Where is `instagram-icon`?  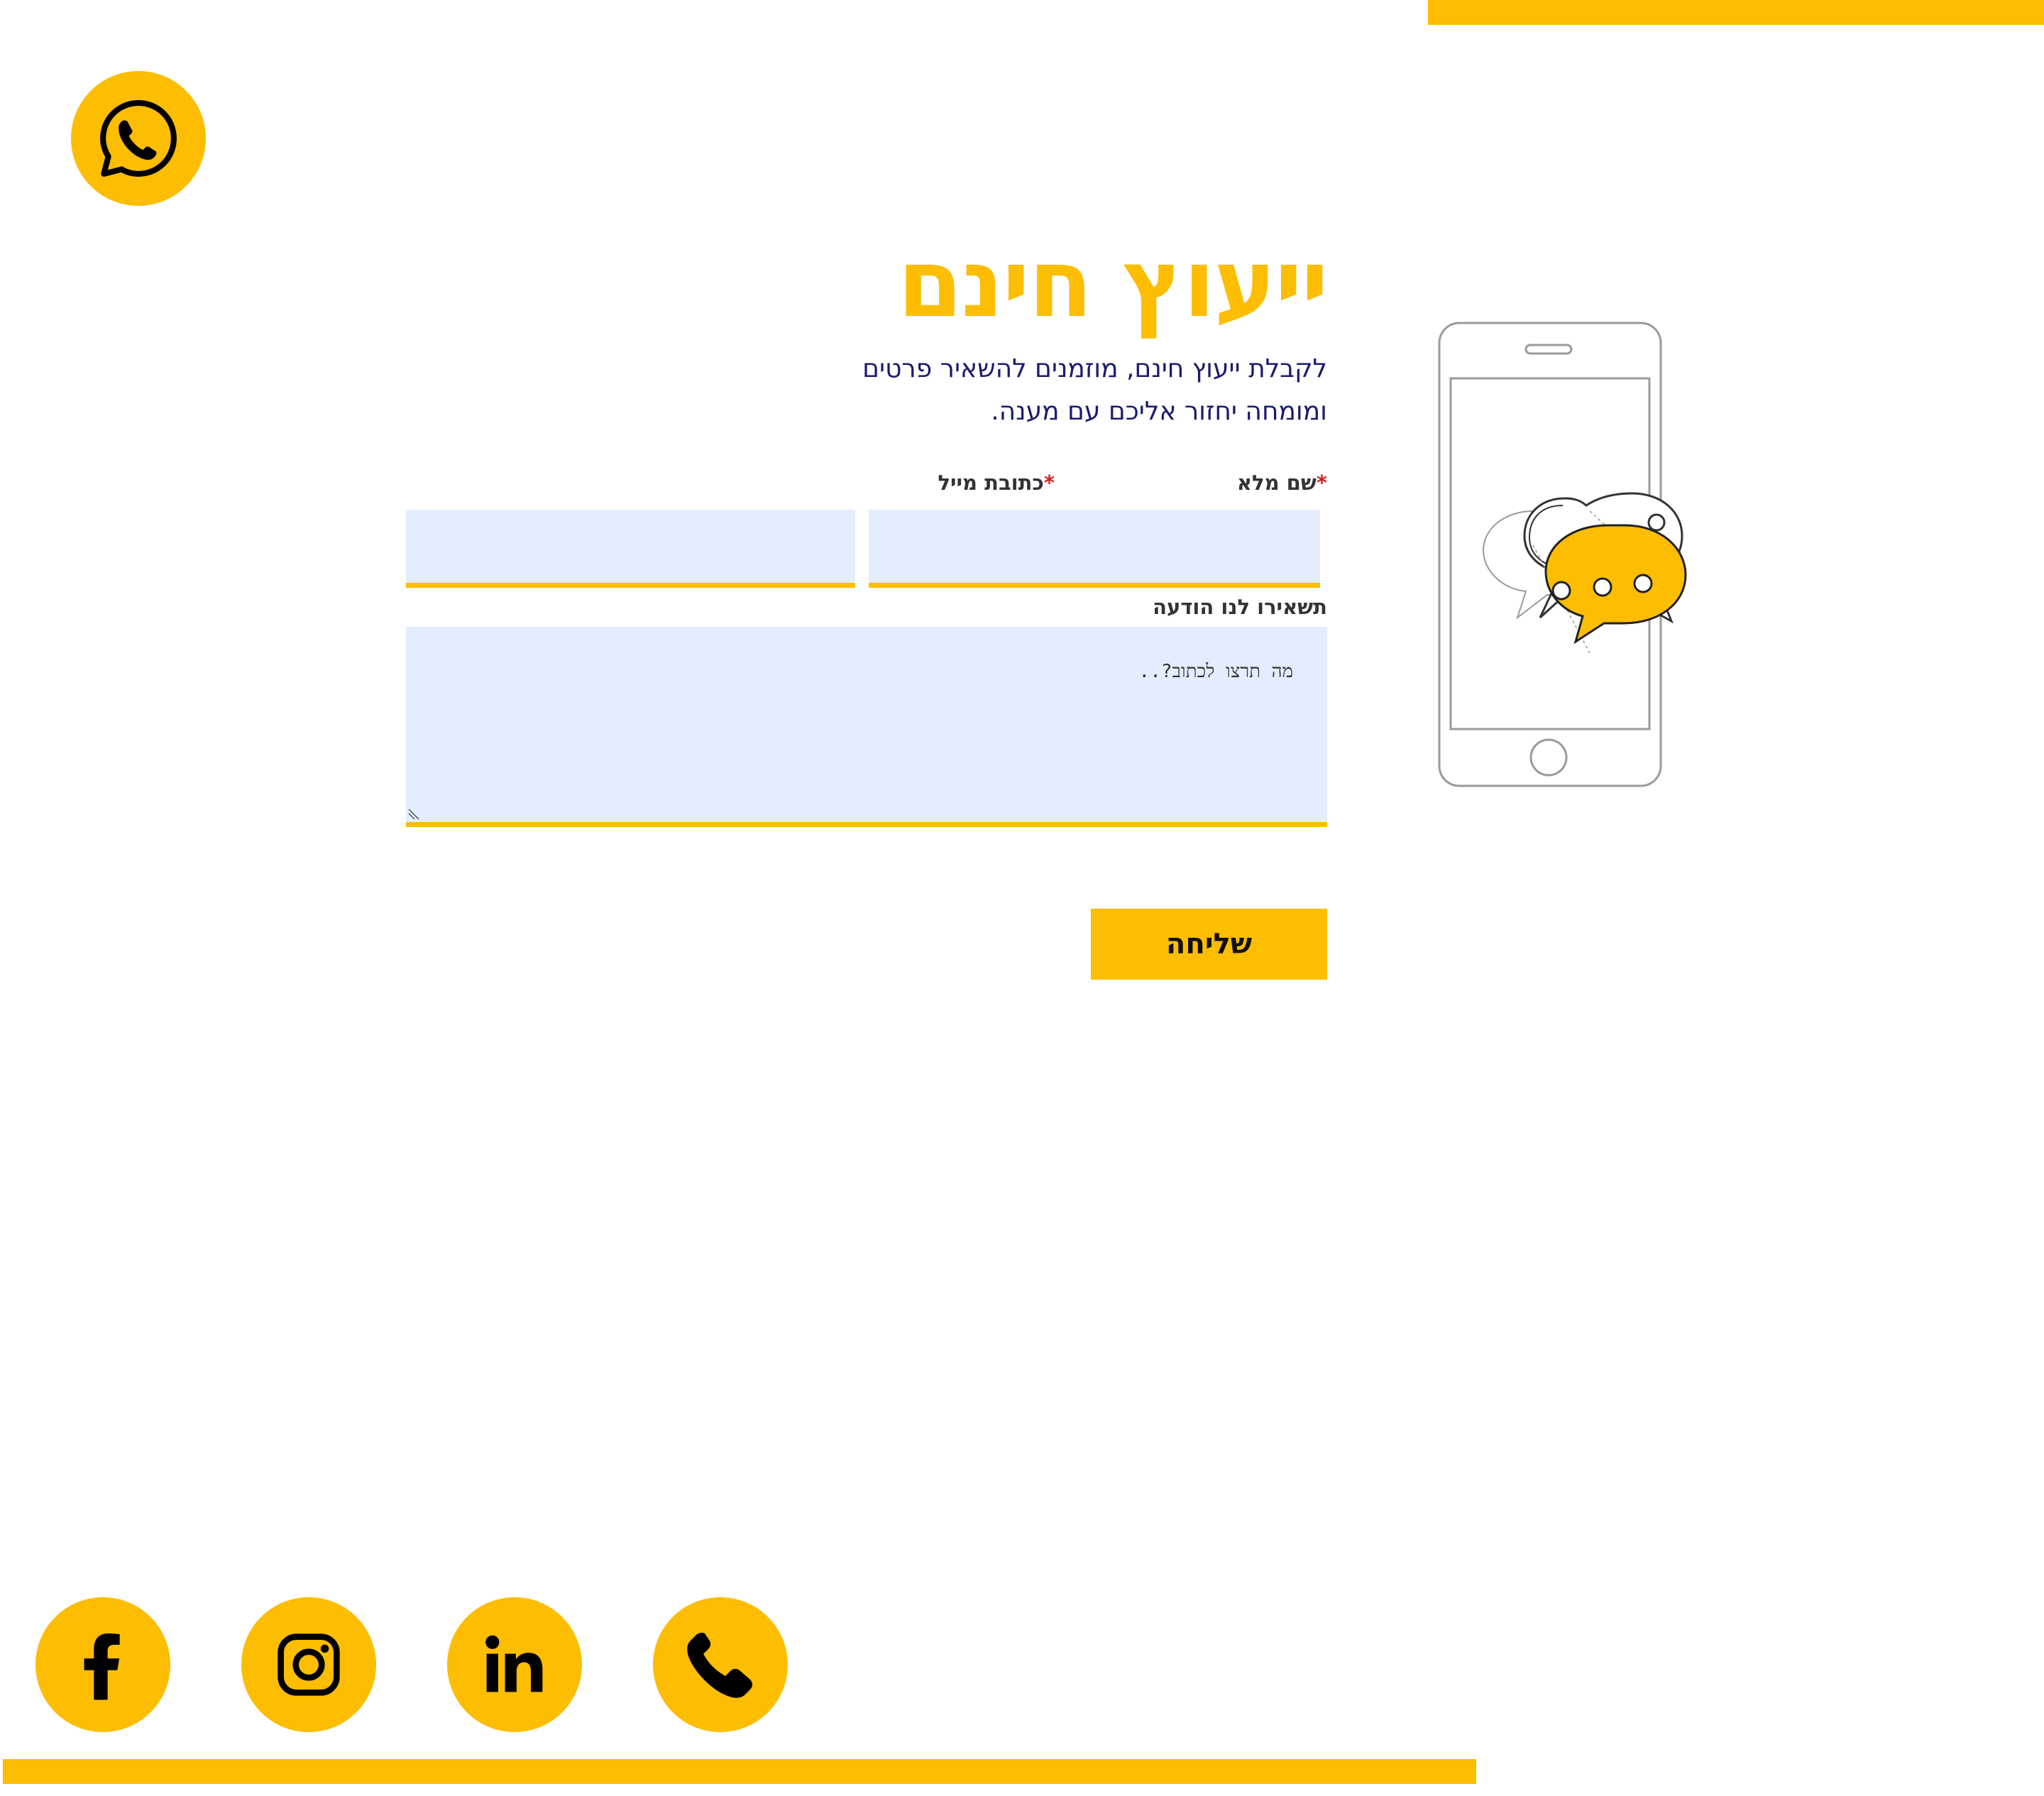
instagram-icon is located at coordinates (309, 1664).